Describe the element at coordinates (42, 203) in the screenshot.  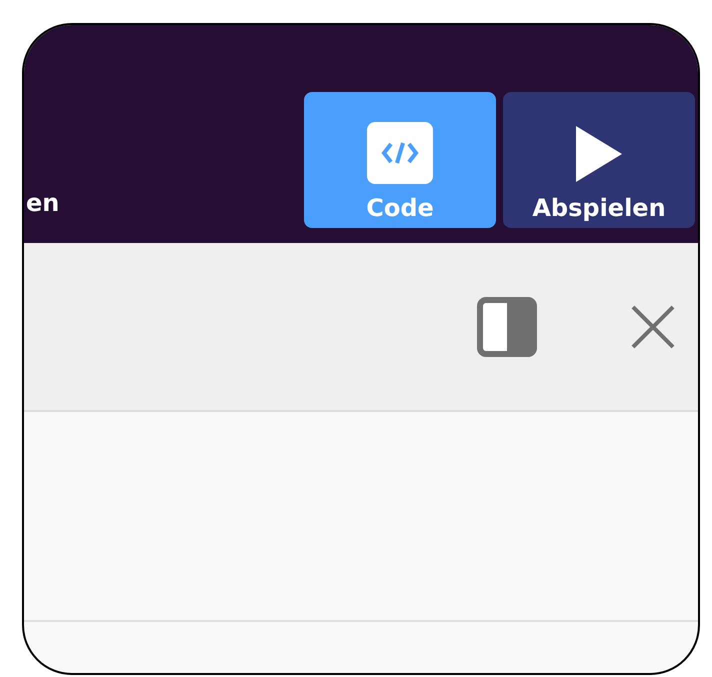
I see `toolbar-button: en` at that location.